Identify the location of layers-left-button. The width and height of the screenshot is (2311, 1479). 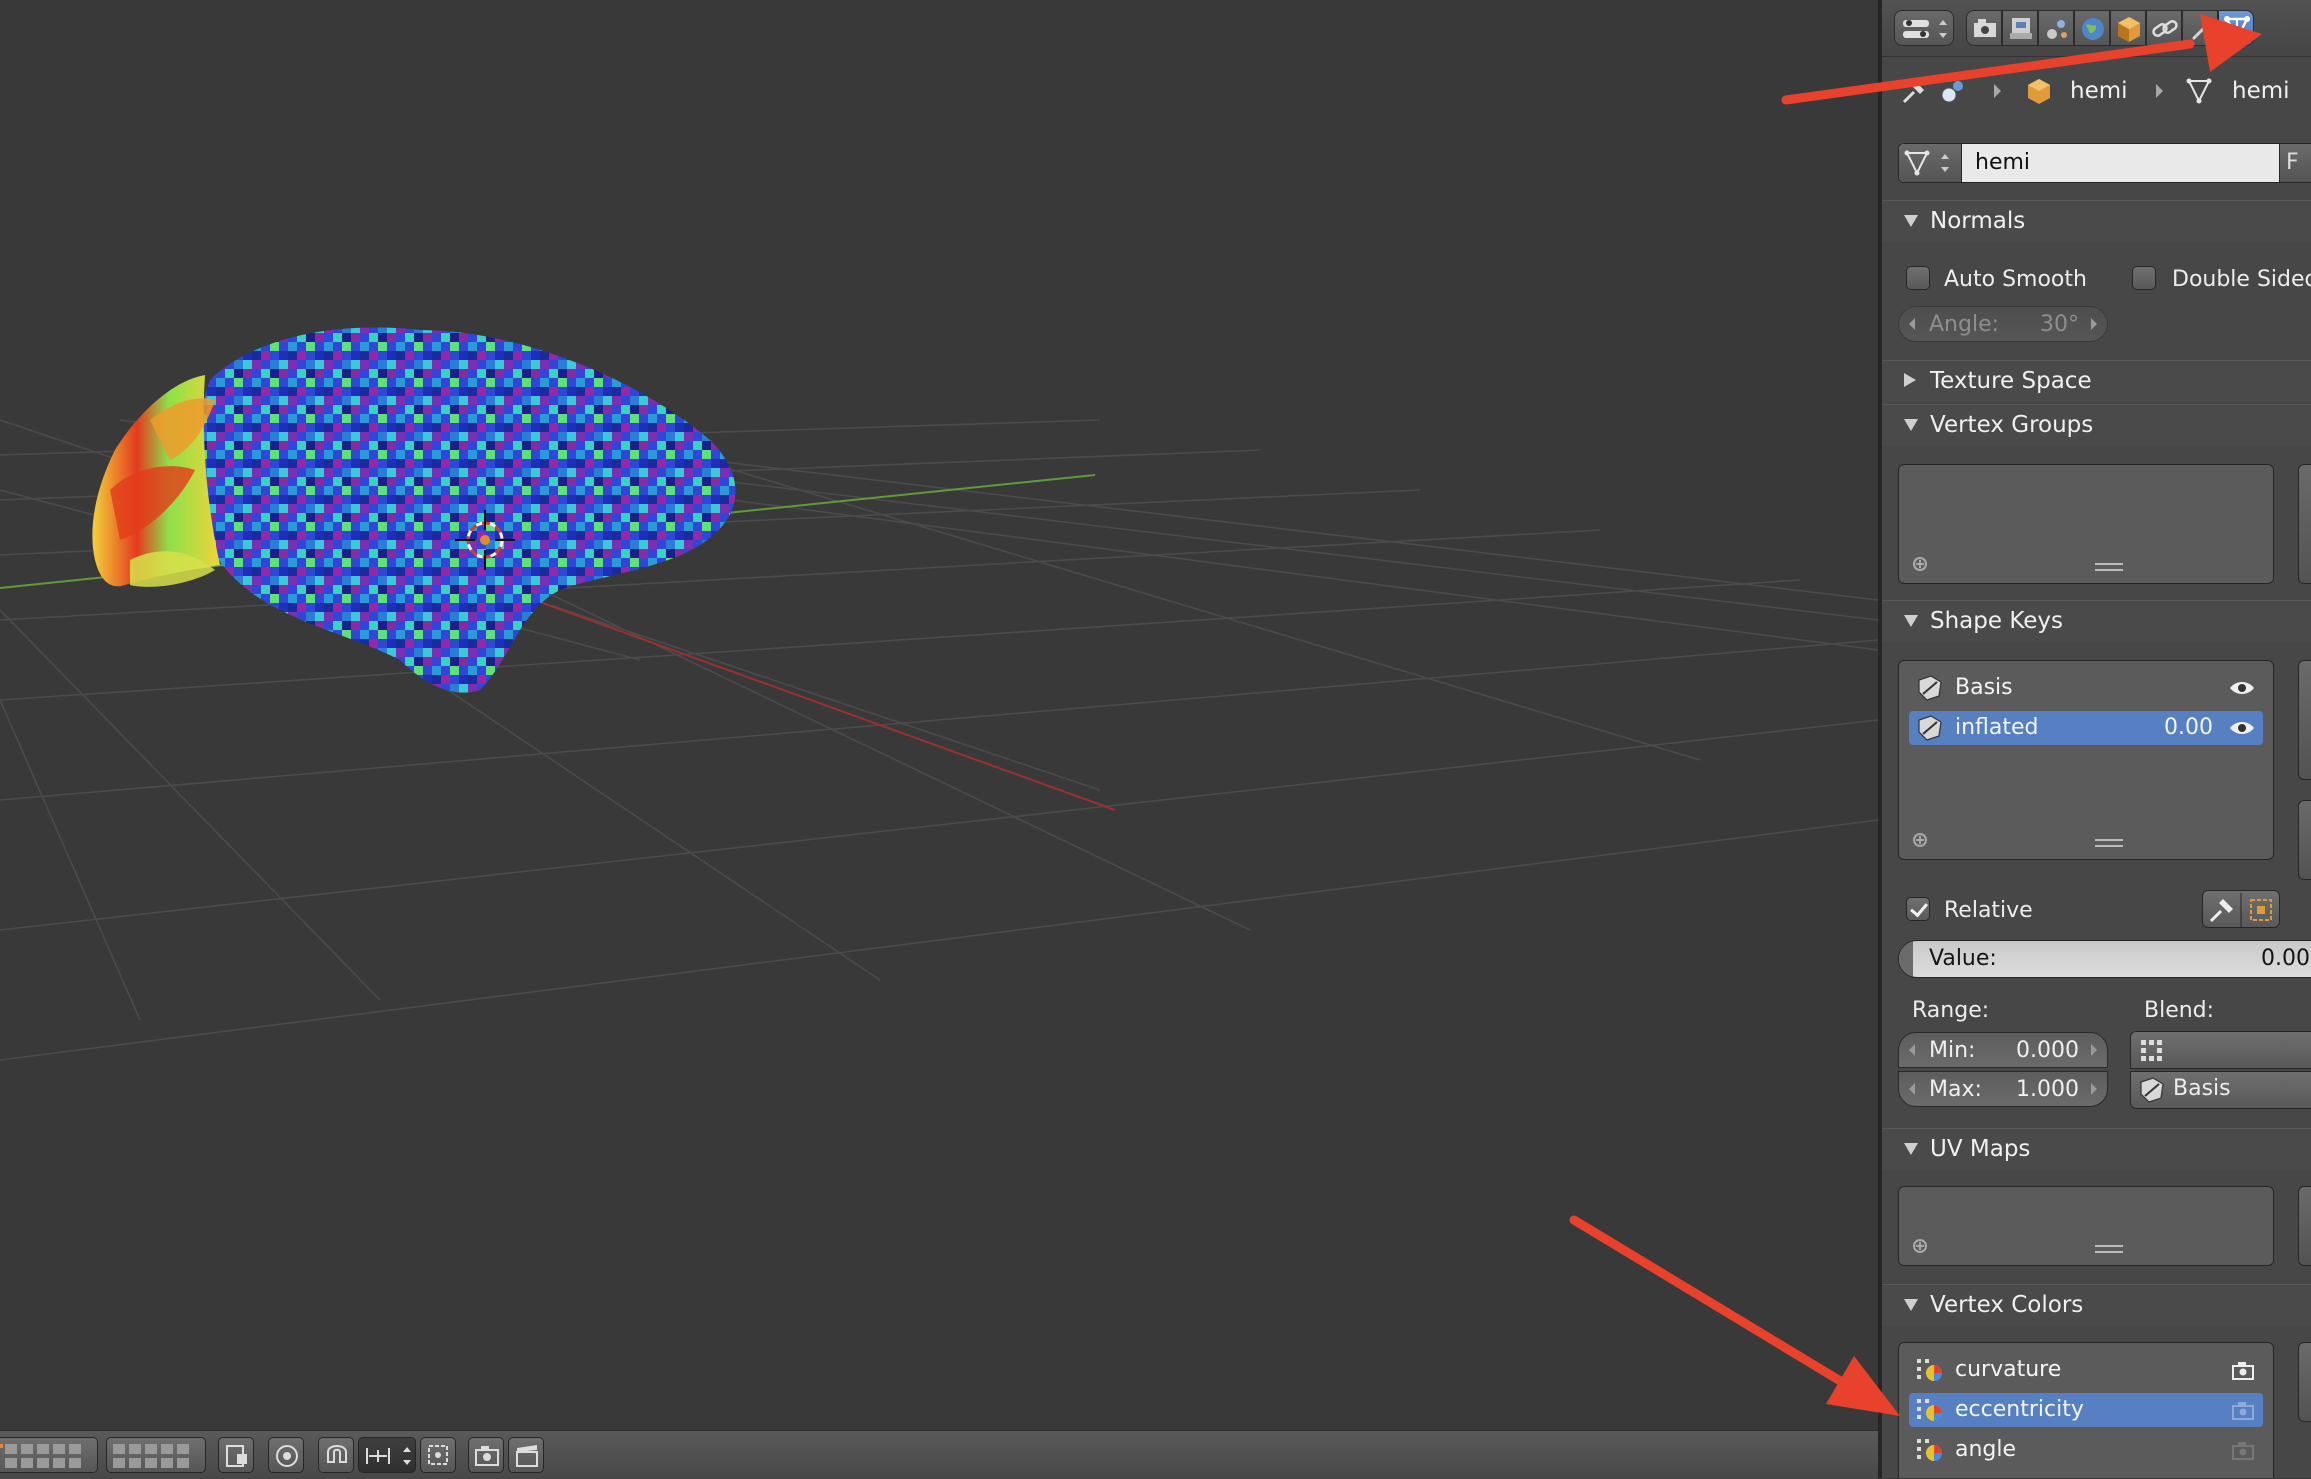
(49, 1455).